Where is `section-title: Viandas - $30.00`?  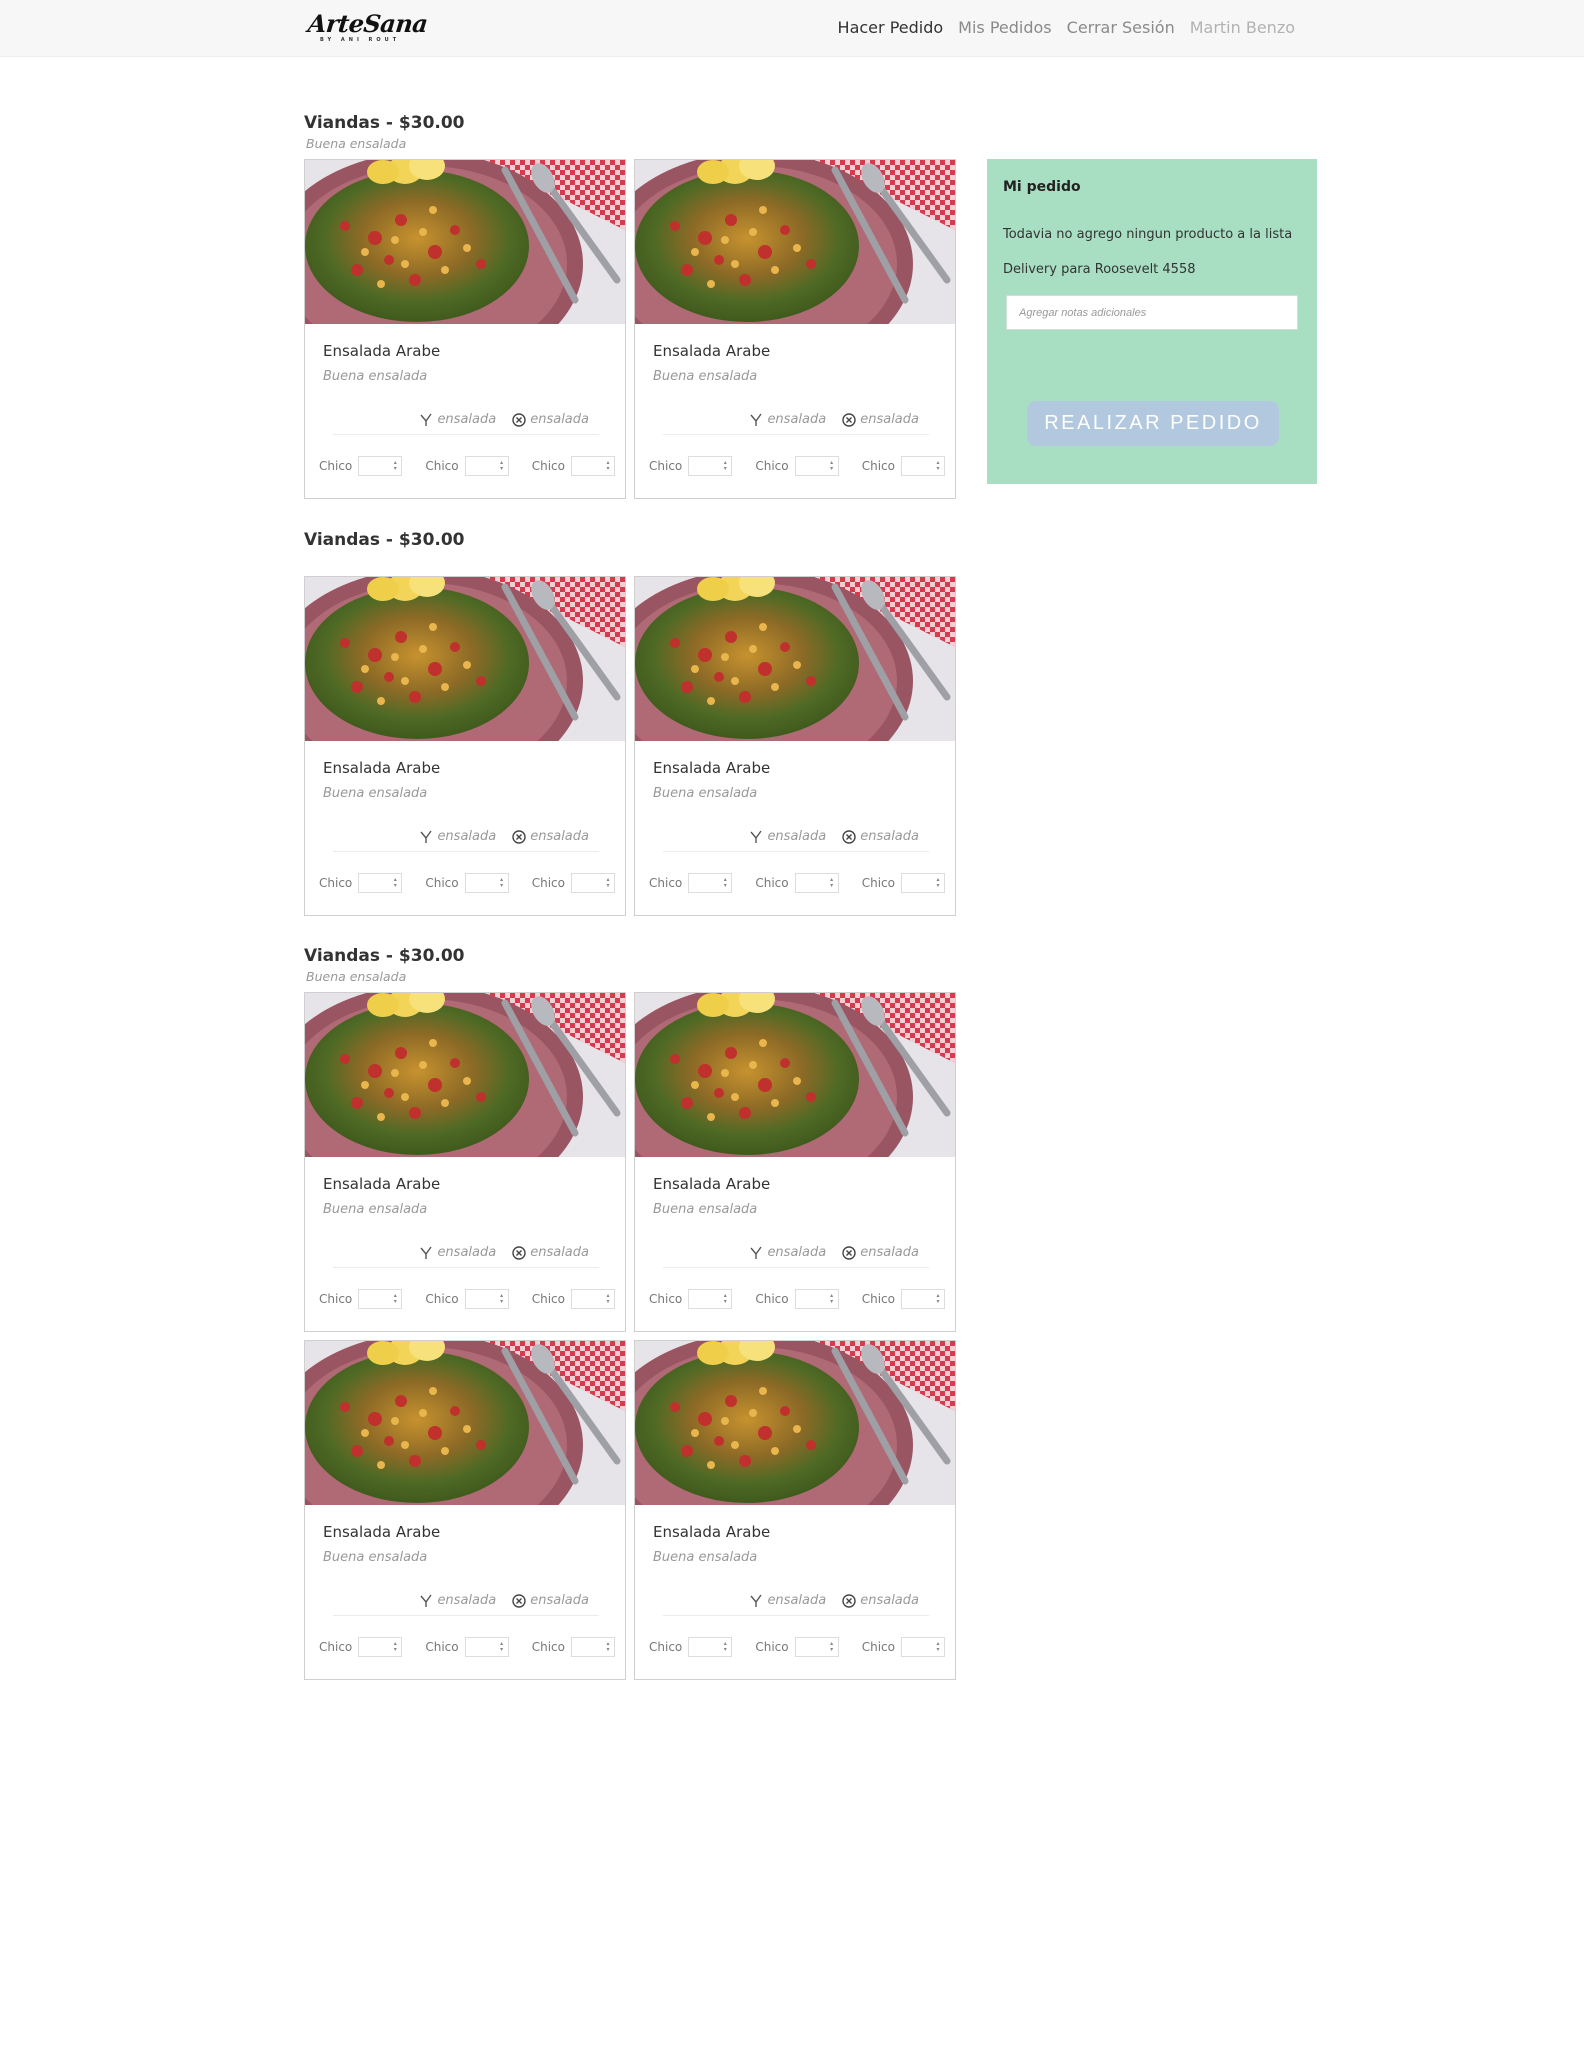 section-title: Viandas - $30.00 is located at coordinates (384, 123).